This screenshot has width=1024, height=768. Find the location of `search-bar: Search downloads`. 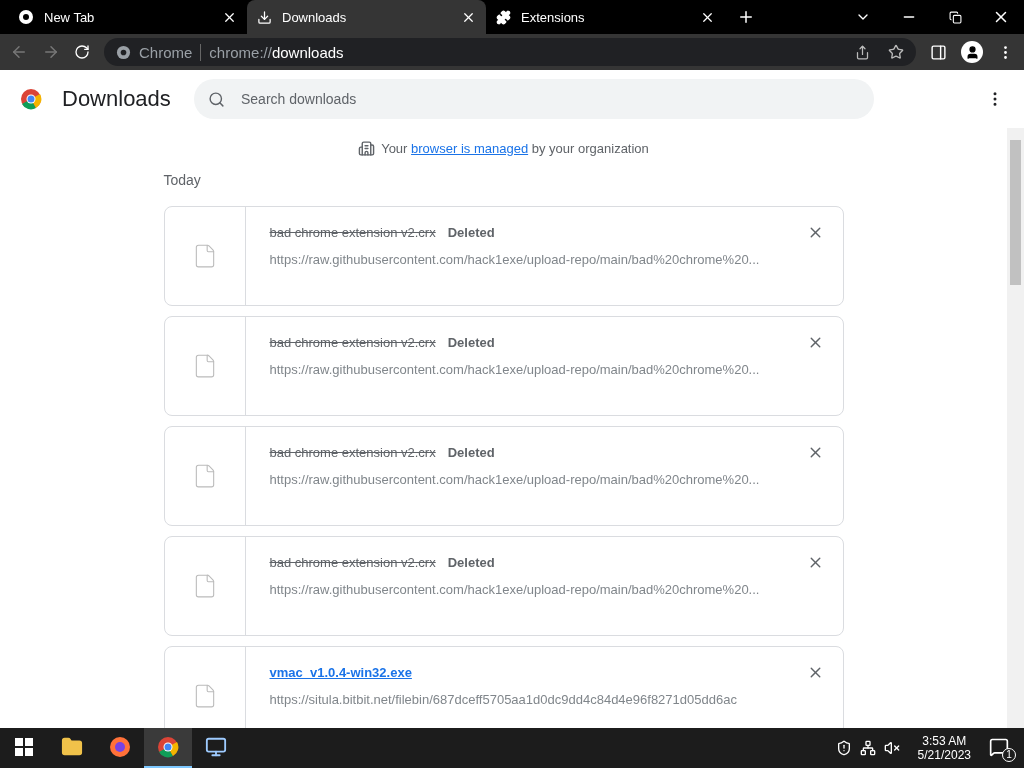

search-bar: Search downloads is located at coordinates (534, 99).